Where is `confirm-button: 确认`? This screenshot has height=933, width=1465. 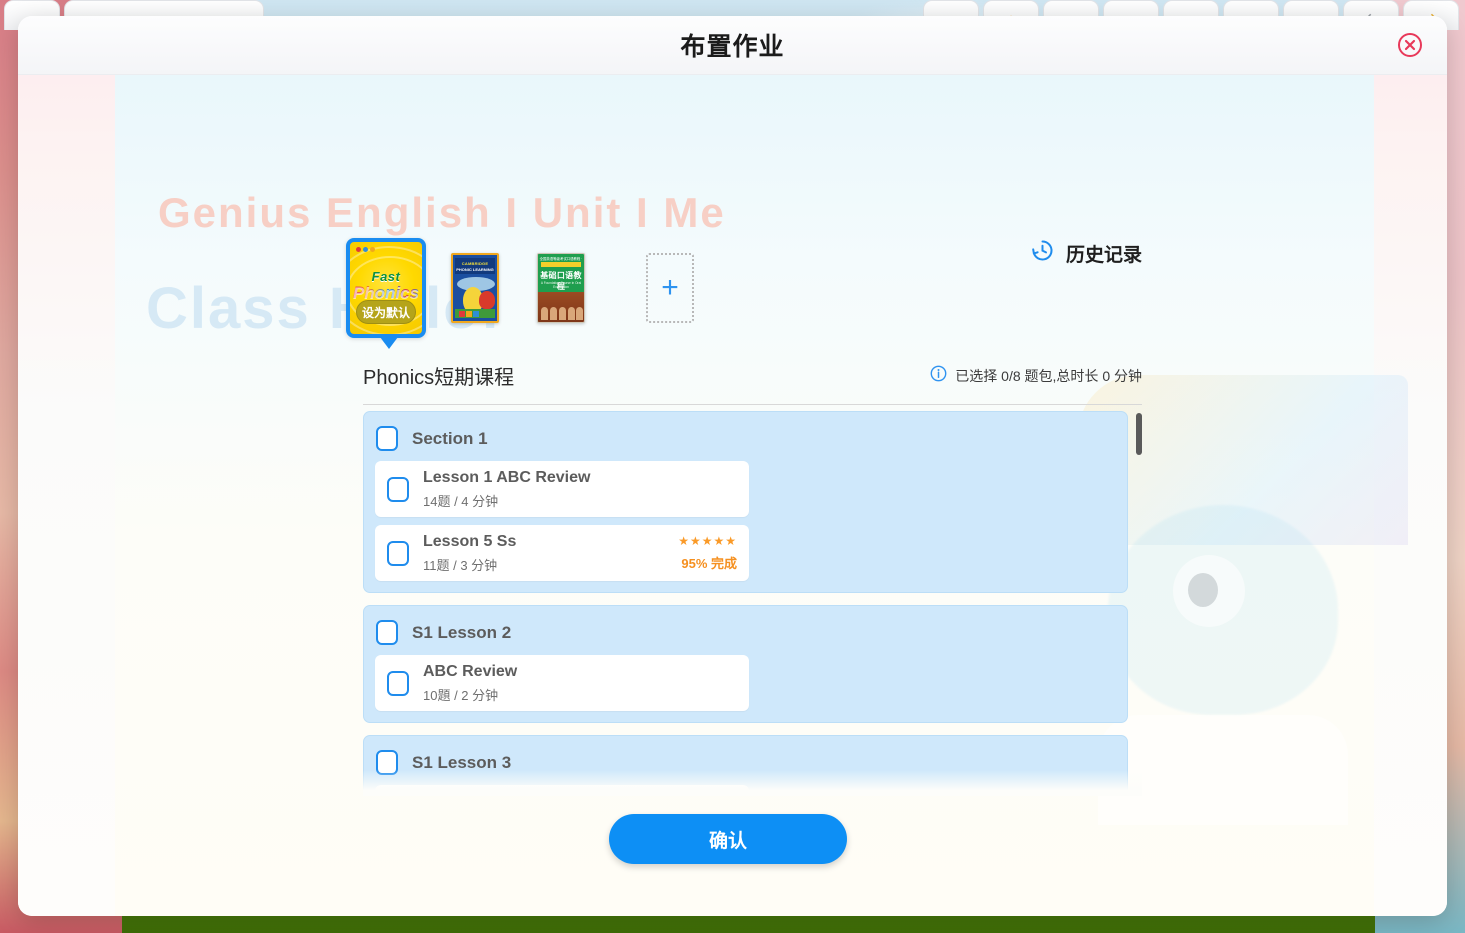
confirm-button: 确认 is located at coordinates (728, 839).